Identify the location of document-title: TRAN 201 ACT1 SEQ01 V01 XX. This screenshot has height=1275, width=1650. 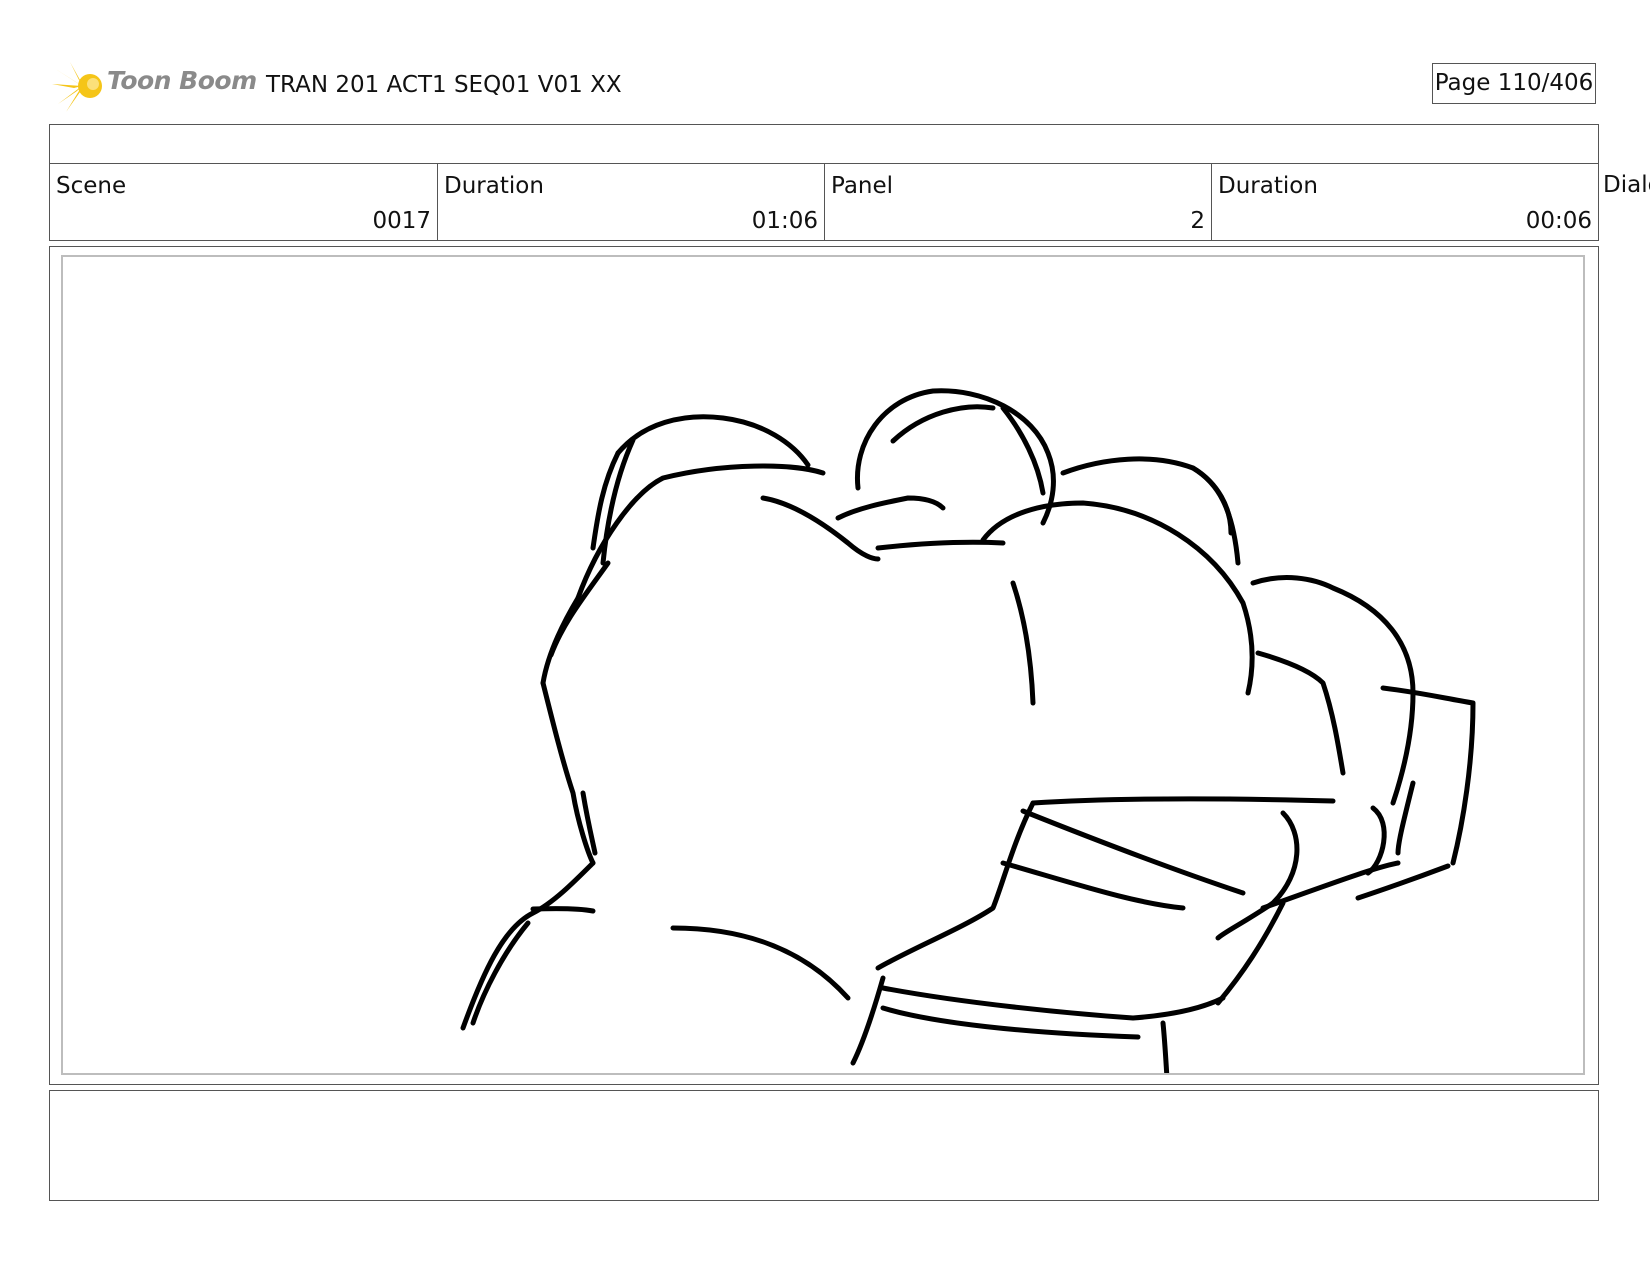
(444, 85).